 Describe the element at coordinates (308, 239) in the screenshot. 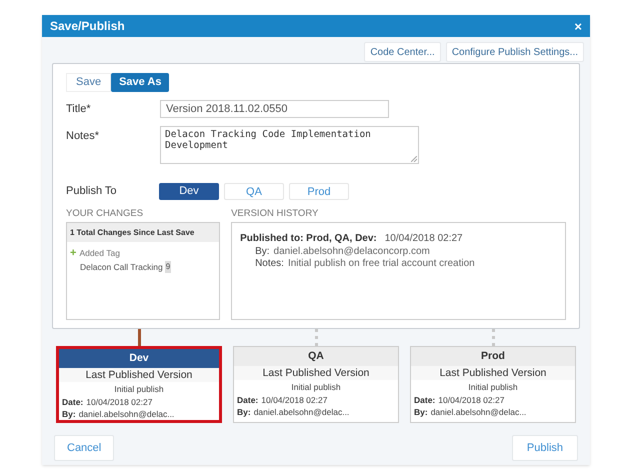

I see `history-label: Published to: Prod, QA, Dev:` at that location.